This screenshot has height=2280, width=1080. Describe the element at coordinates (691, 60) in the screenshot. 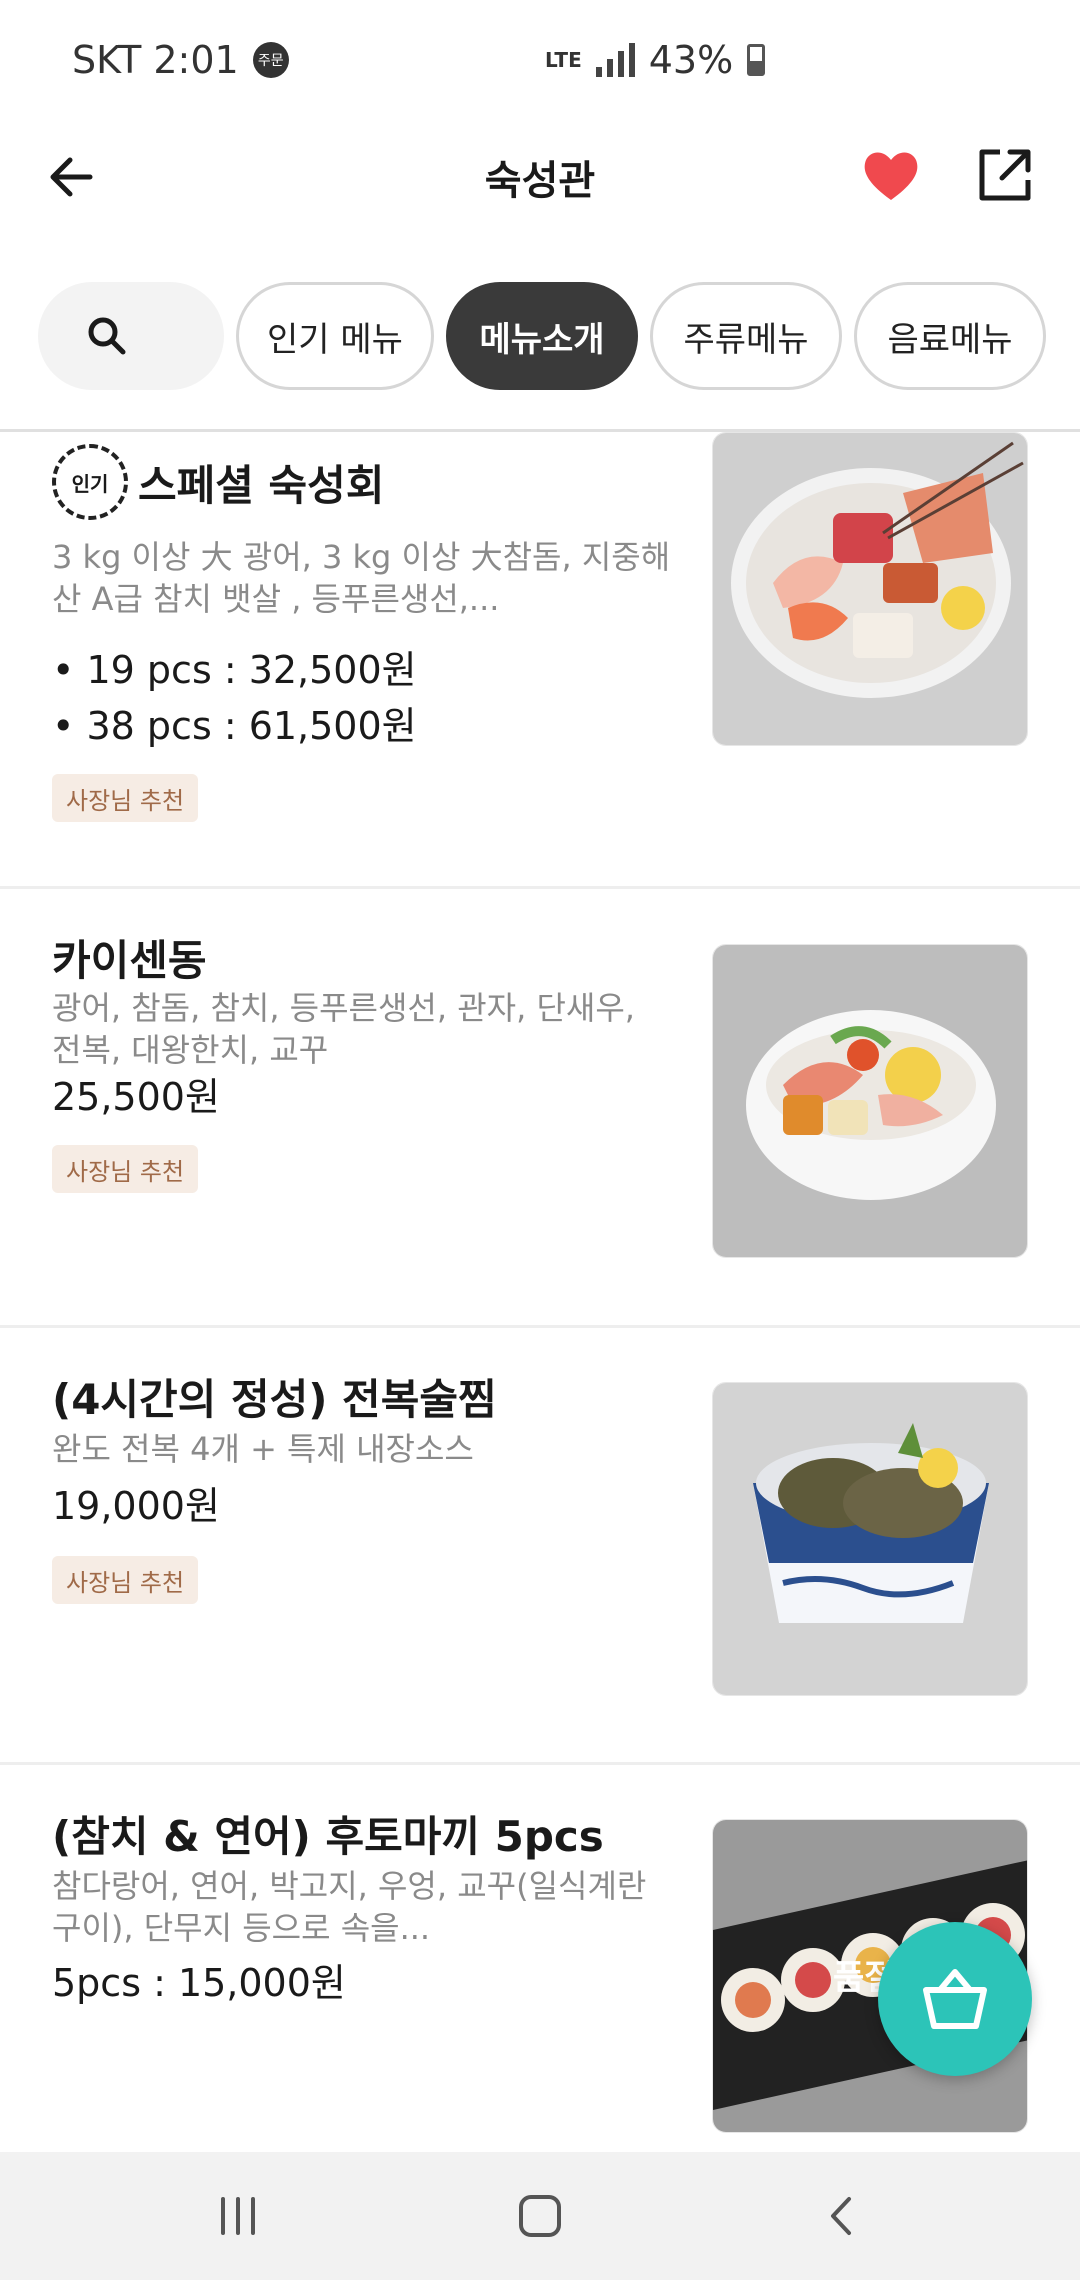

I see `battery-percent: 43%` at that location.